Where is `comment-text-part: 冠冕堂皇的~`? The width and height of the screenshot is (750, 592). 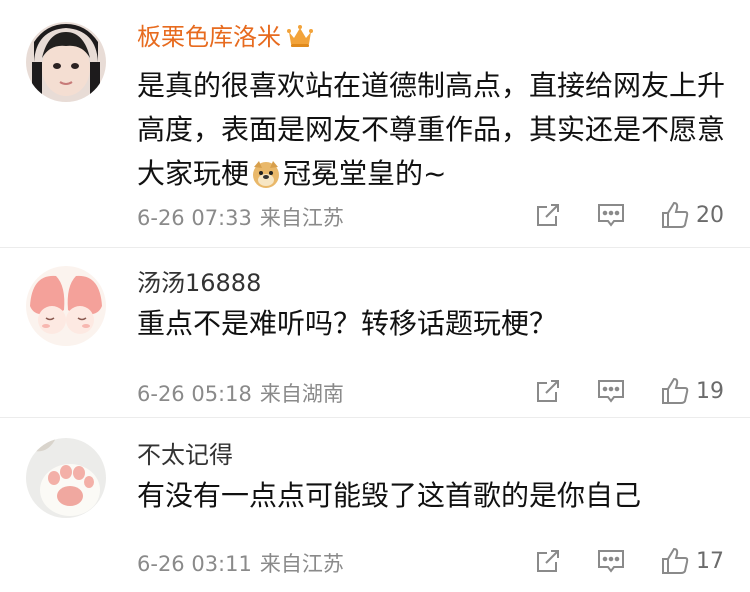
comment-text-part: 冠冕堂皇的~ is located at coordinates (365, 173).